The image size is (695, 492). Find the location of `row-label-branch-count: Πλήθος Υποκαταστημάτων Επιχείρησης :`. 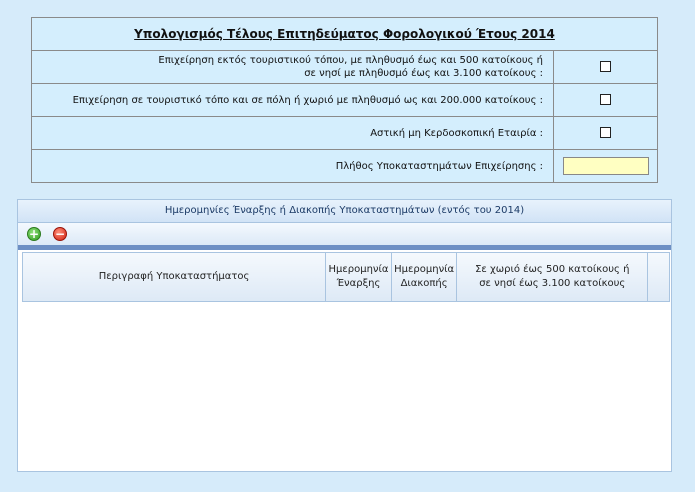

row-label-branch-count: Πλήθος Υποκαταστημάτων Επιχείρησης : is located at coordinates (292, 166).